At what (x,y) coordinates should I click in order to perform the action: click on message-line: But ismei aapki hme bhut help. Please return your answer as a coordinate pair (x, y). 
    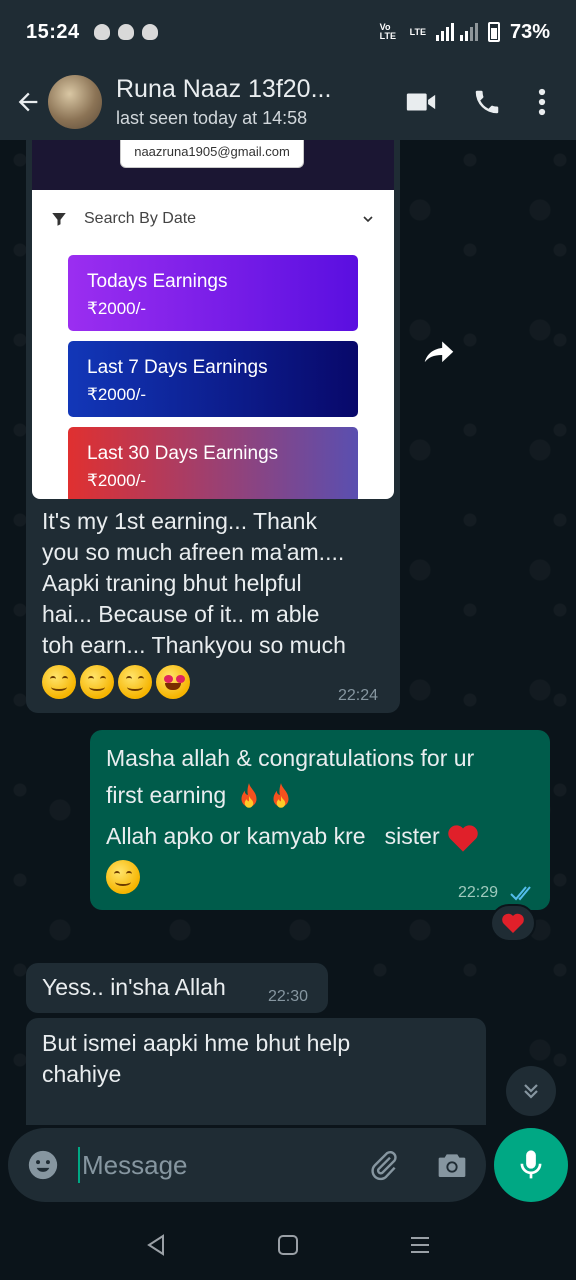
    Looking at the image, I should click on (196, 1043).